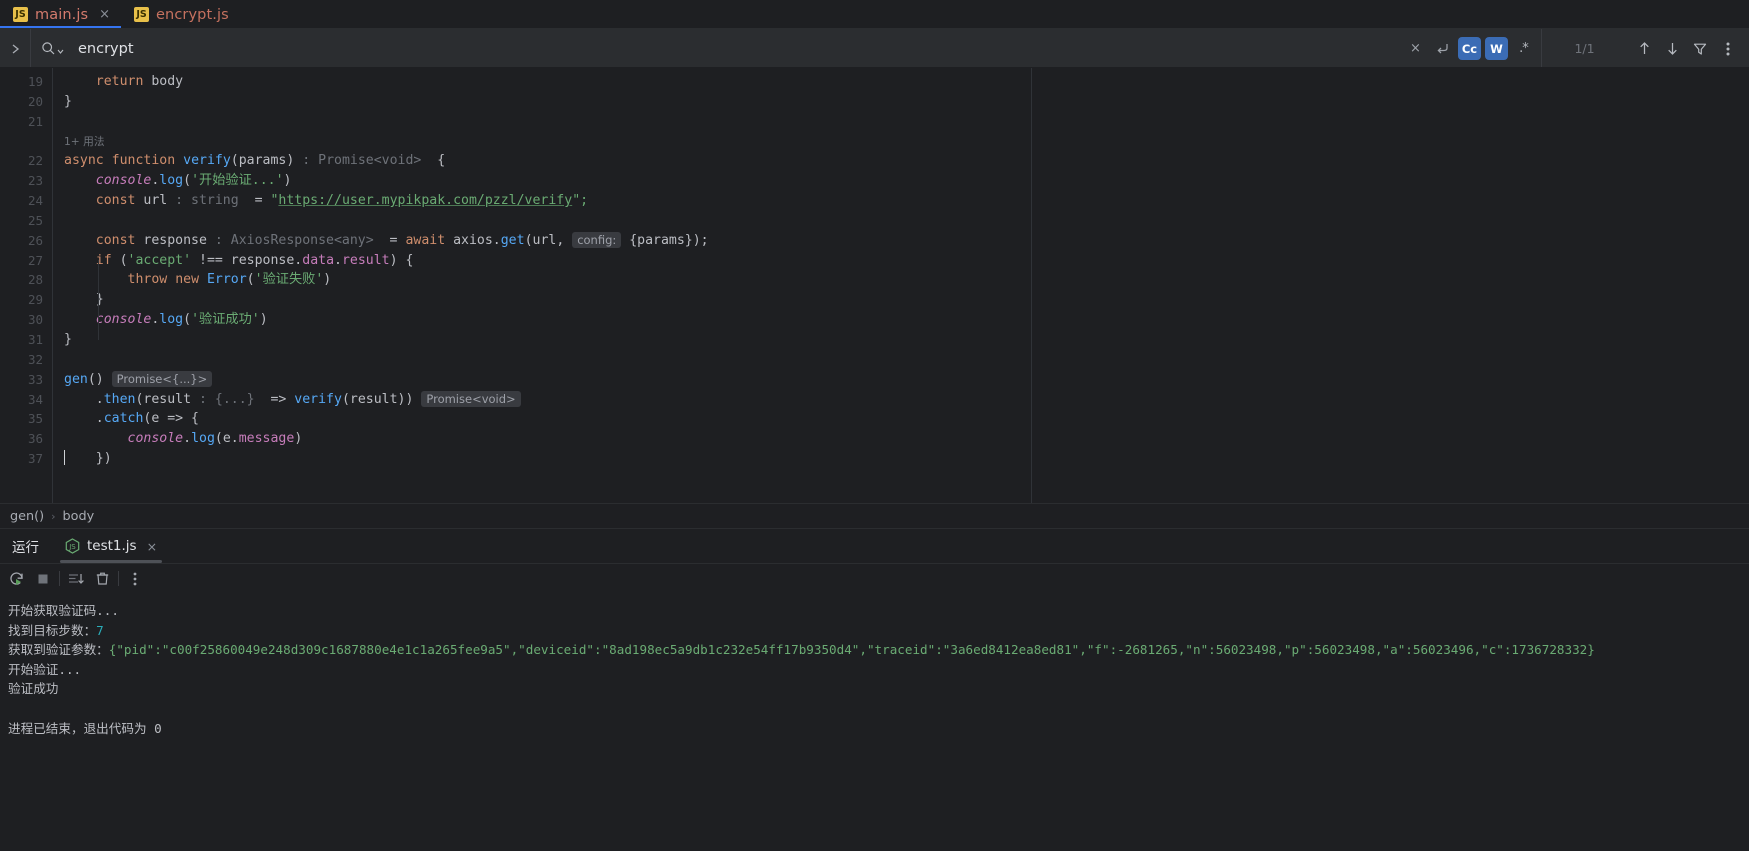  What do you see at coordinates (1644, 49) in the screenshot?
I see `arrow-up-icon` at bounding box center [1644, 49].